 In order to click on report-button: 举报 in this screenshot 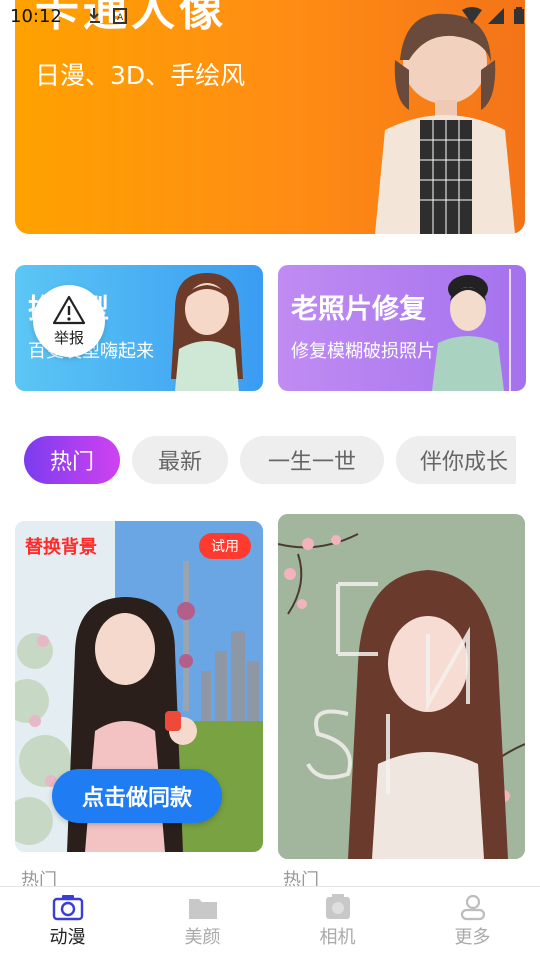, I will do `click(69, 321)`.